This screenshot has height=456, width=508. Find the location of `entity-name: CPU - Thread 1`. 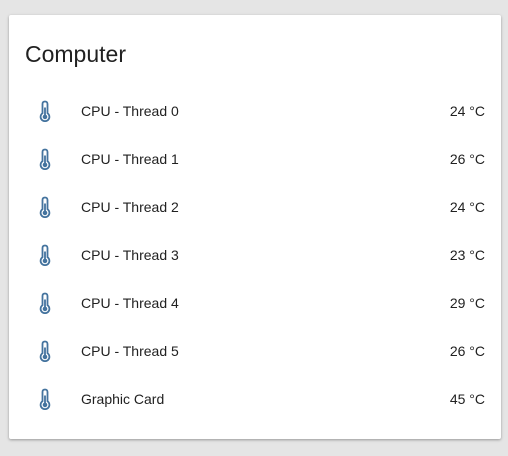

entity-name: CPU - Thread 1 is located at coordinates (130, 159).